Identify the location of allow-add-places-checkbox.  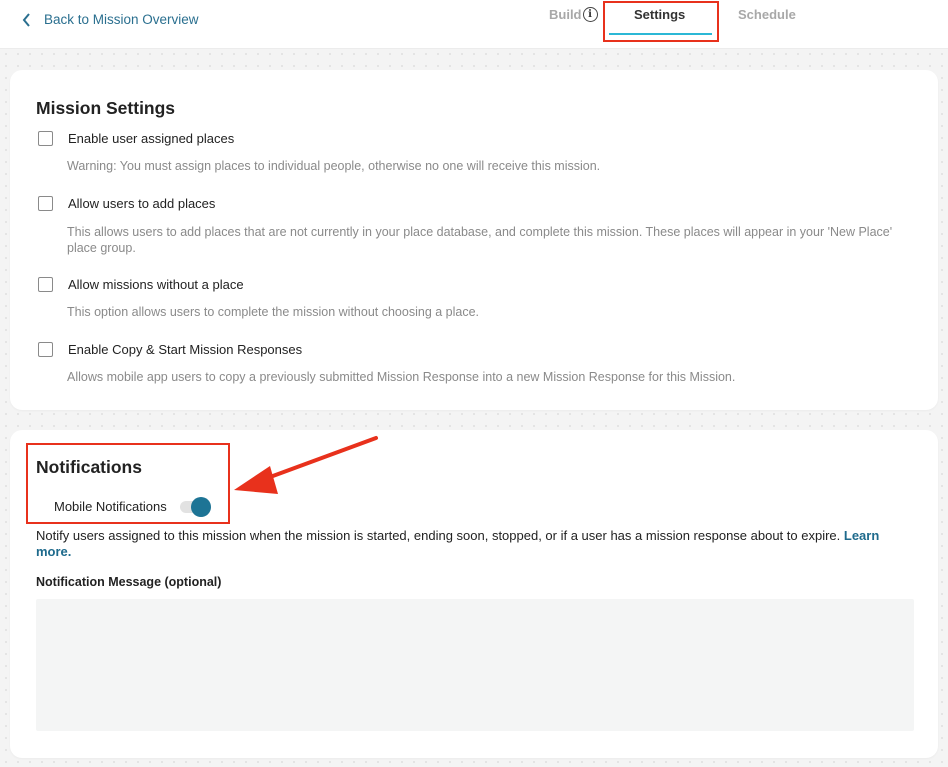
(45, 203).